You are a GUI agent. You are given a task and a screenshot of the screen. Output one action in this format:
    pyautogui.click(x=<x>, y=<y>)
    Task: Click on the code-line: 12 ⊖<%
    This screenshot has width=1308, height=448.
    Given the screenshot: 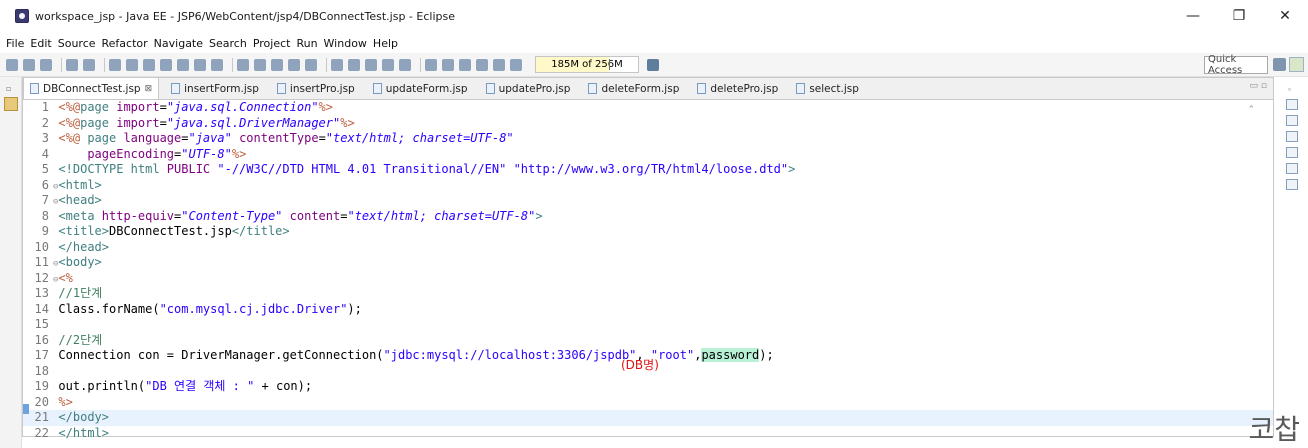 What is the action you would take?
    pyautogui.click(x=648, y=279)
    